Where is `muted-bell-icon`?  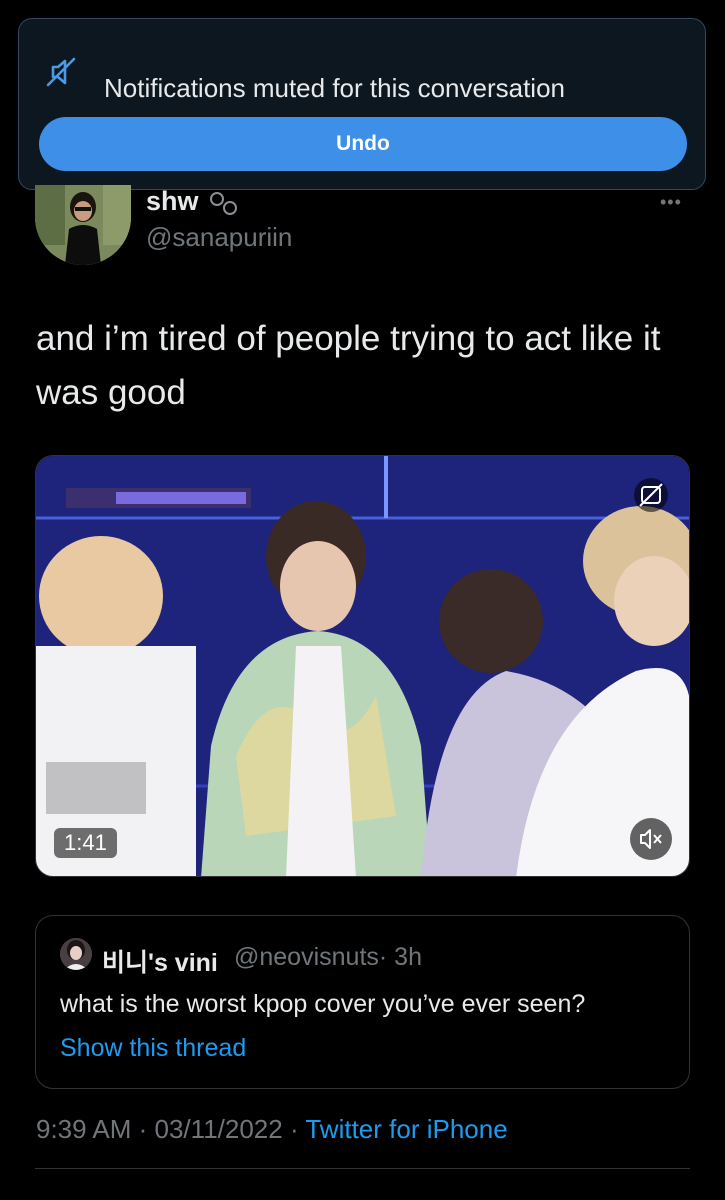 muted-bell-icon is located at coordinates (61, 73).